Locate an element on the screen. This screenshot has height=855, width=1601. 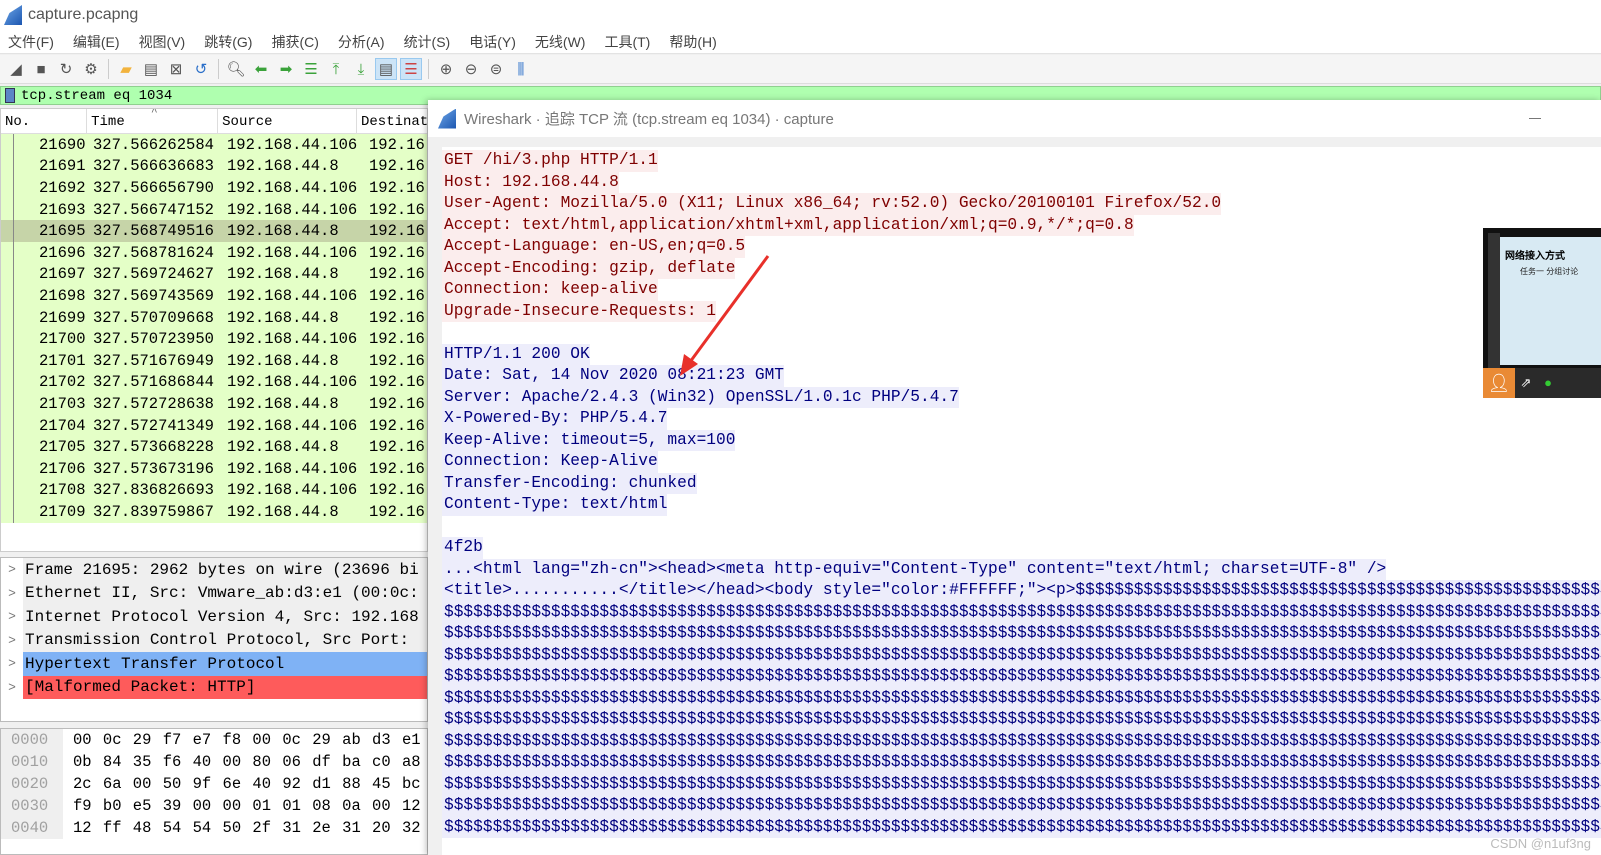
packet-list-header: No. Time Source Destinat ^ is located at coordinates (214, 121).